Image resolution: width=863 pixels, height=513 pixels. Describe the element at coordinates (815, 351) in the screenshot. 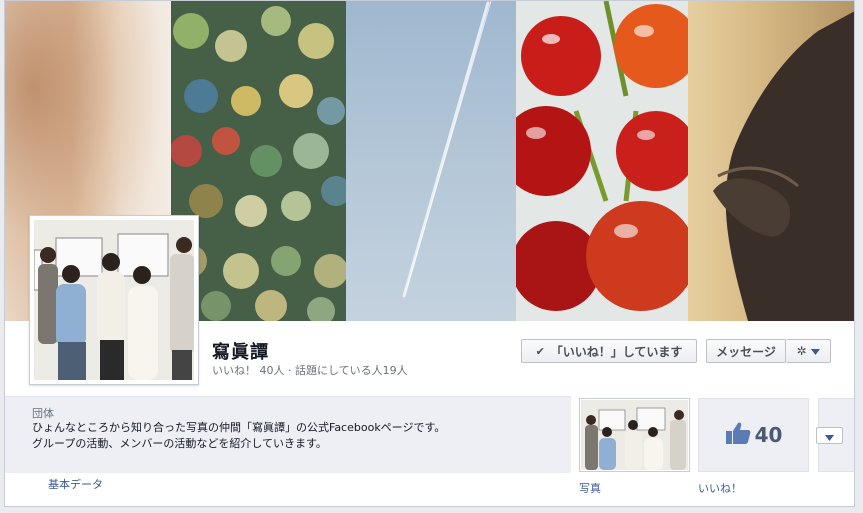

I see `dropdown-arrow-icon` at that location.